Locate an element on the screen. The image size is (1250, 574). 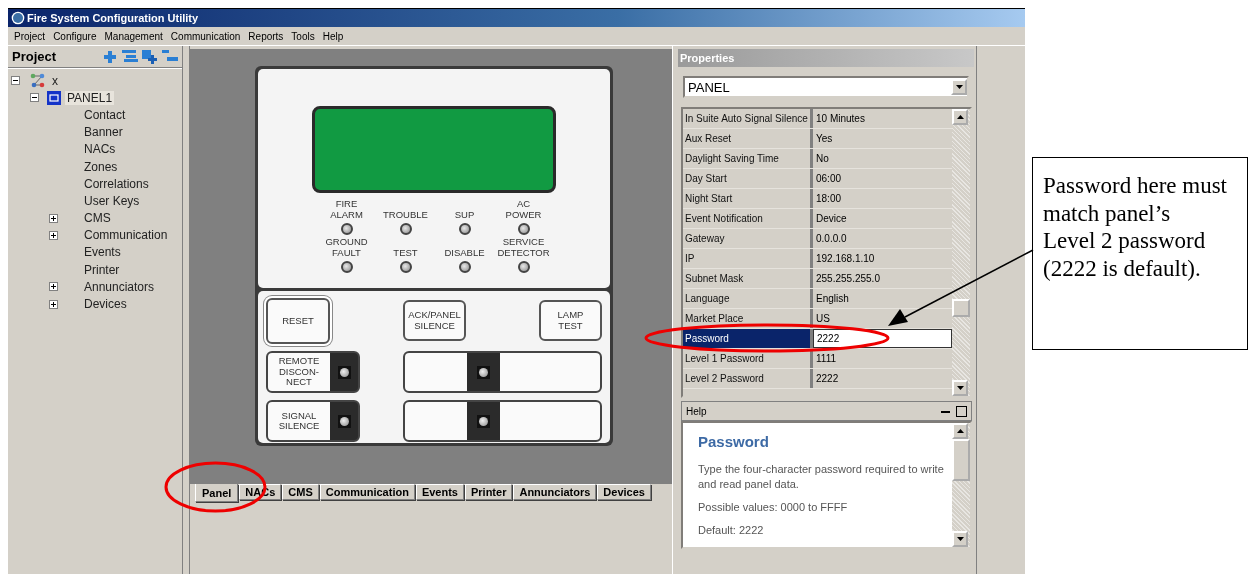
property-name: Gateway is located at coordinates (748, 238).